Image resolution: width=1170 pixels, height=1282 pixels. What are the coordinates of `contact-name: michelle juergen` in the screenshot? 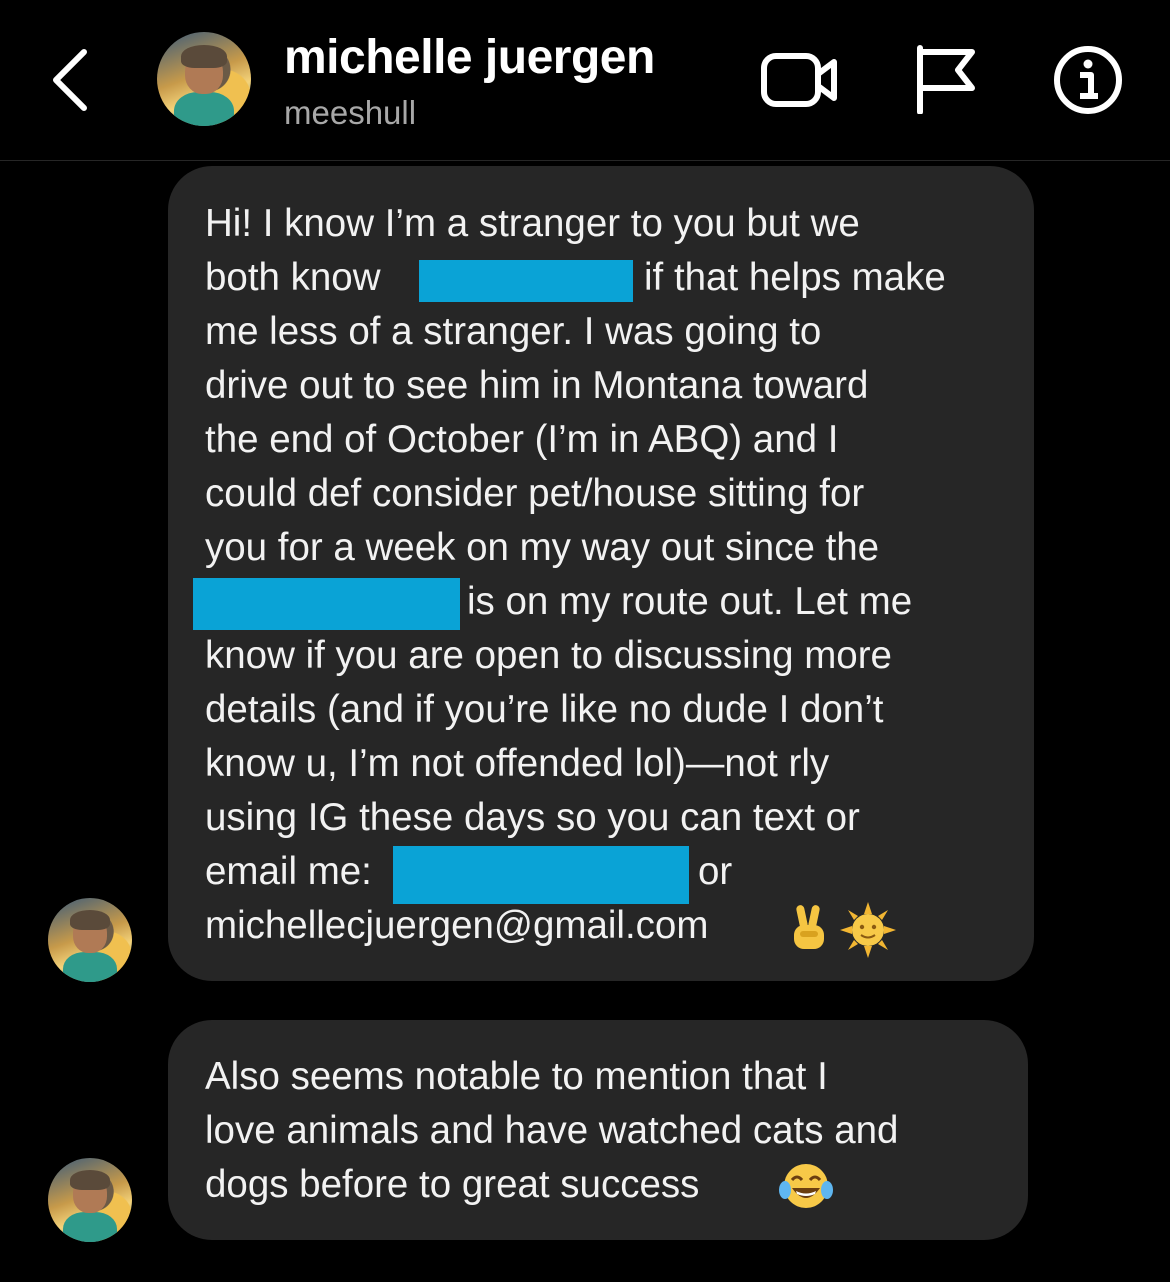 It's located at (469, 57).